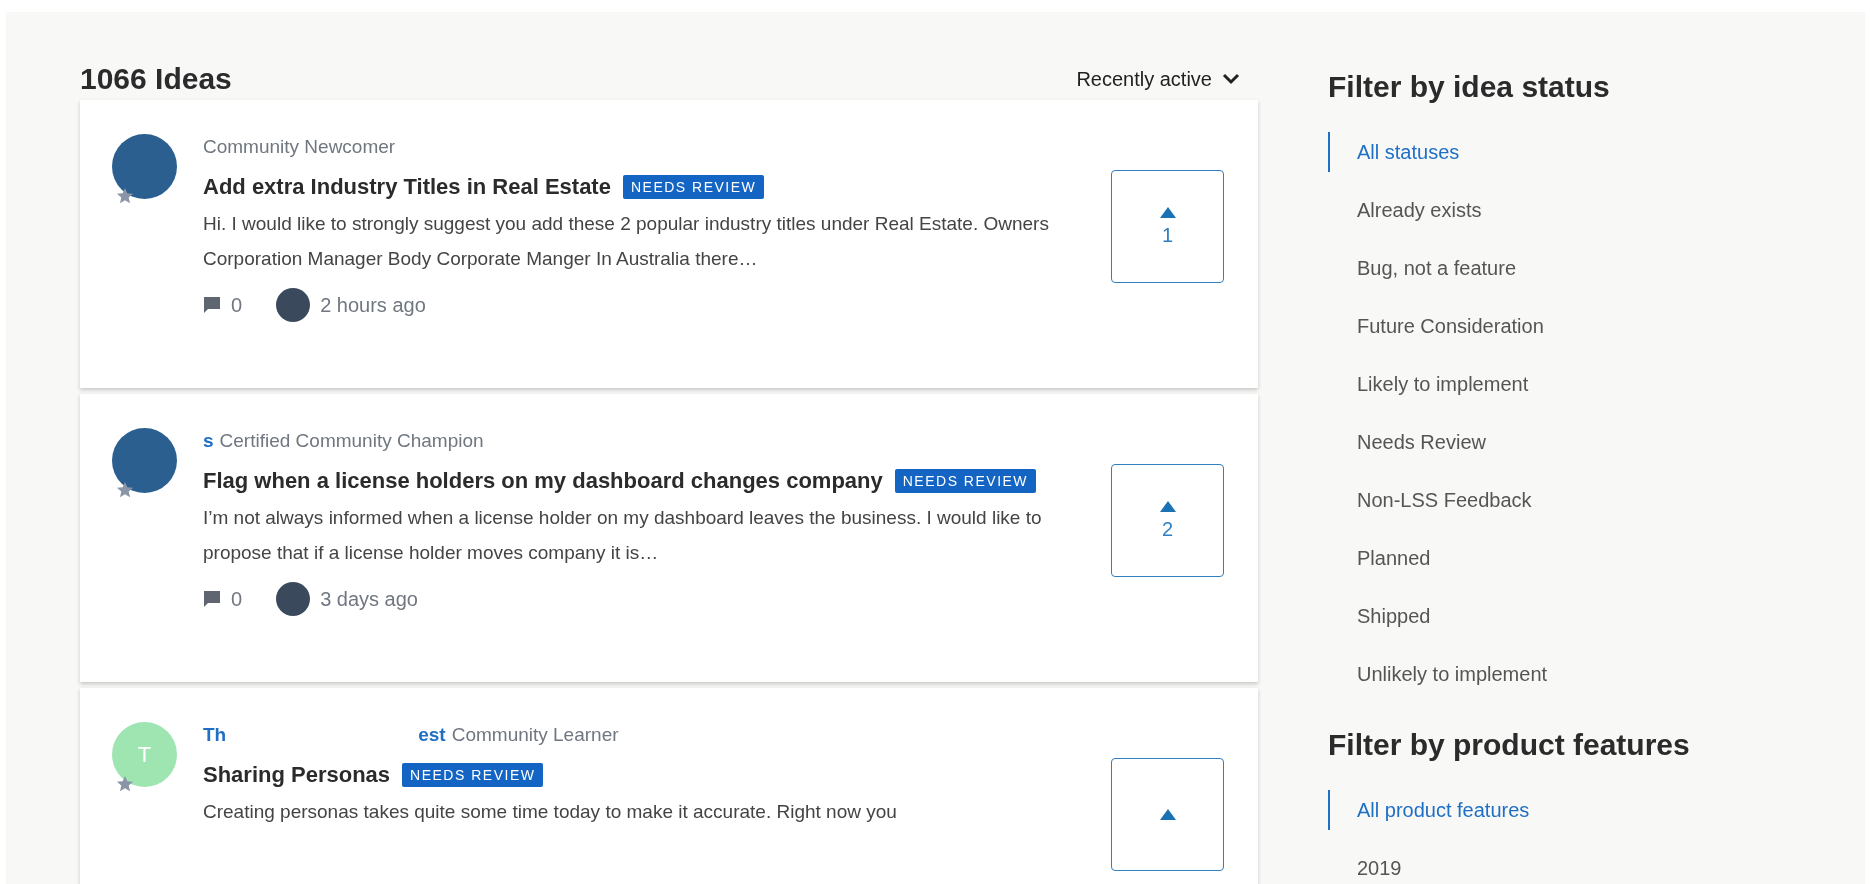  What do you see at coordinates (1563, 384) in the screenshot?
I see `filter-item: Likely to implement` at bounding box center [1563, 384].